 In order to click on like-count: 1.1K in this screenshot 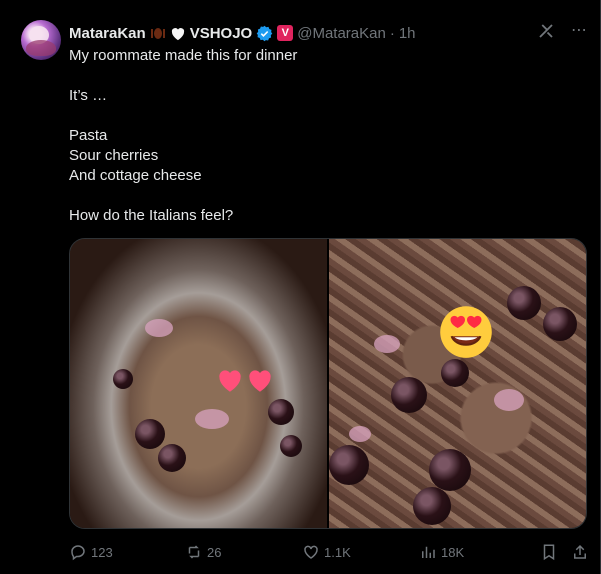, I will do `click(337, 552)`.